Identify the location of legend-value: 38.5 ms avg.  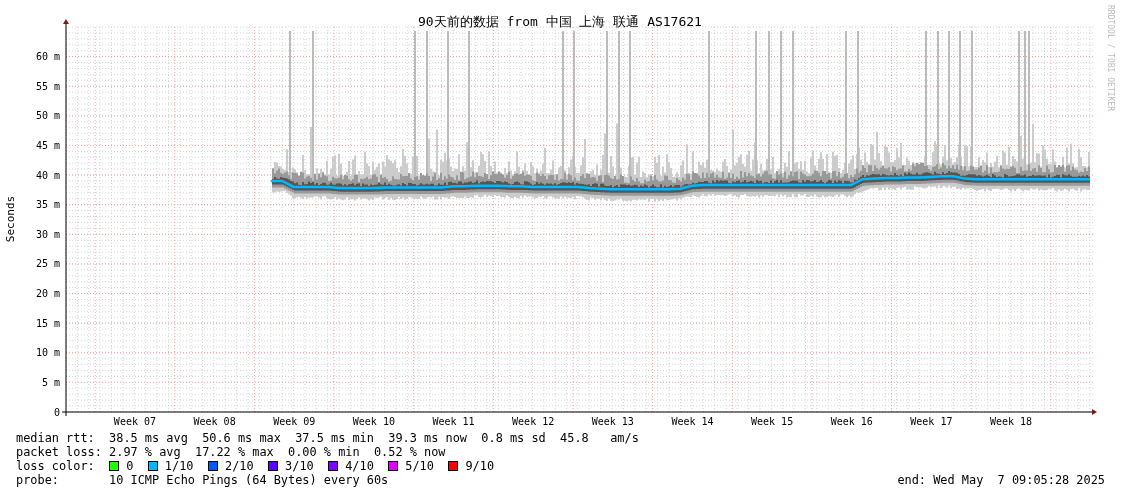
(148, 438).